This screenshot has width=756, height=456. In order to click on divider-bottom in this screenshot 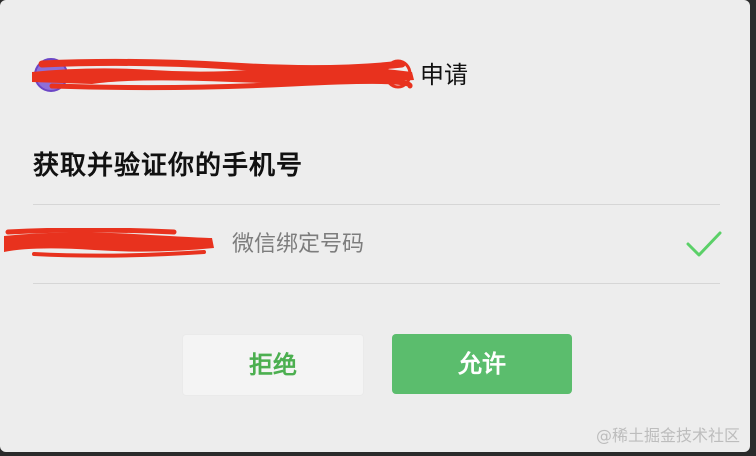, I will do `click(376, 283)`.